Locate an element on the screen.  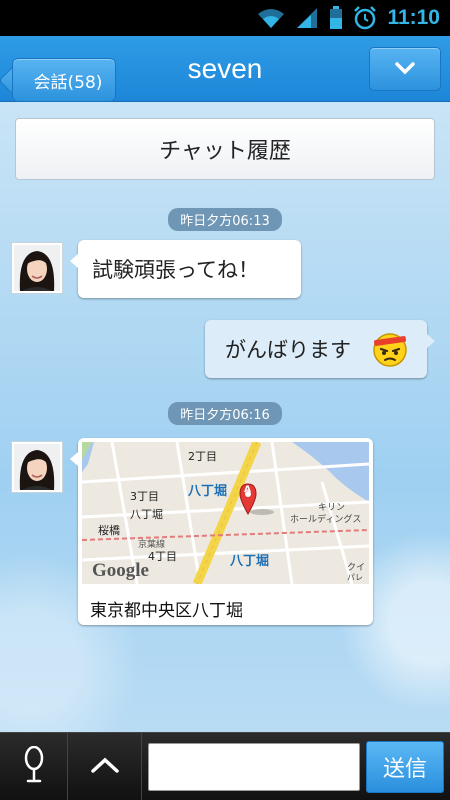
status-bar: 11:10 is located at coordinates (225, 18).